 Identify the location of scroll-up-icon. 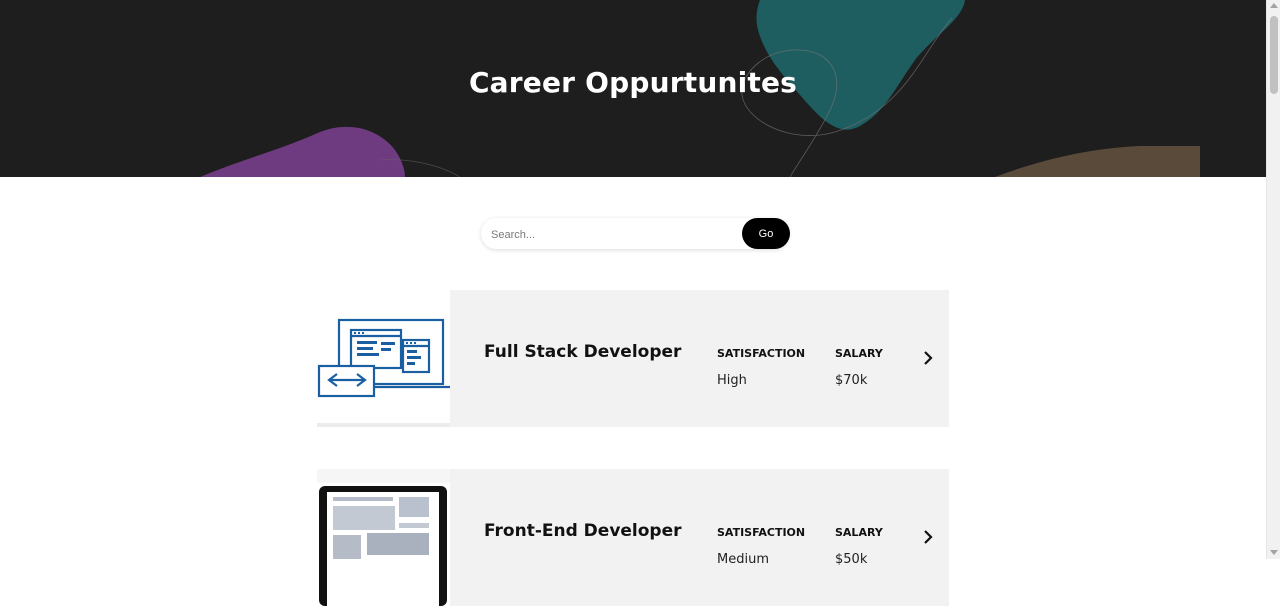
(1274, 5).